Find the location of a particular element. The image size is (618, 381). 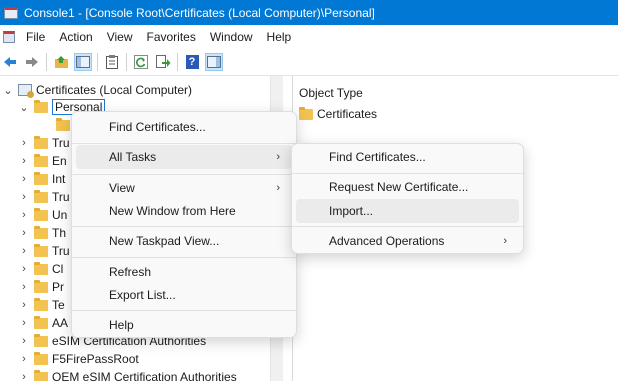

menu-action: Action is located at coordinates (75, 37).